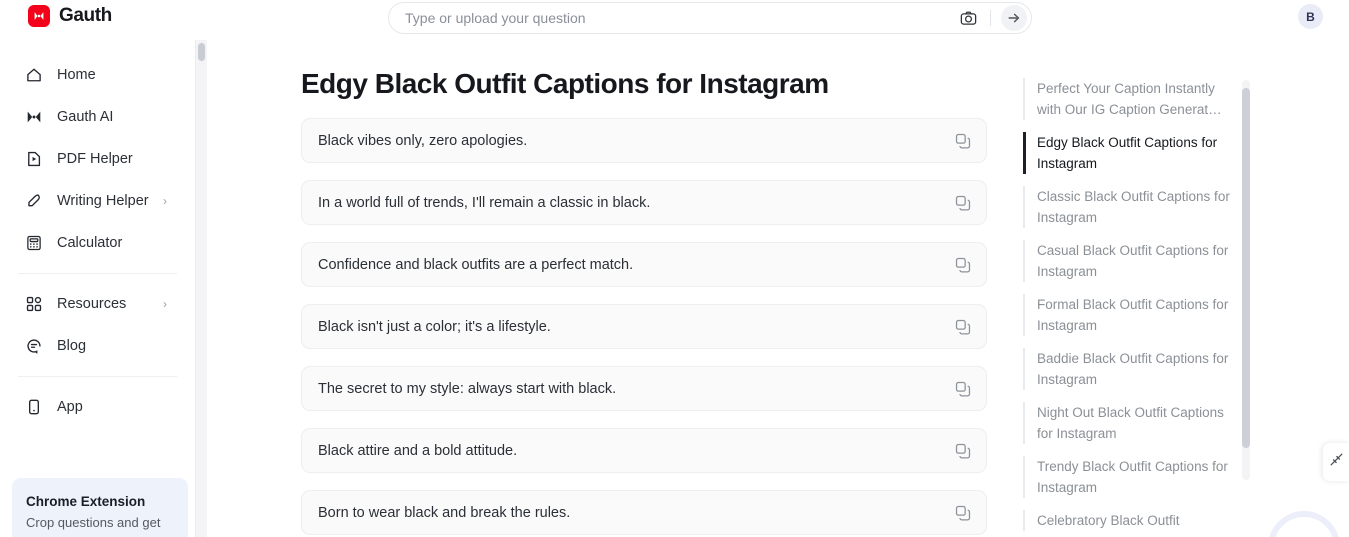 The image size is (1349, 537). Describe the element at coordinates (85, 117) in the screenshot. I see `sidebar-item-label: Gauth AI` at that location.